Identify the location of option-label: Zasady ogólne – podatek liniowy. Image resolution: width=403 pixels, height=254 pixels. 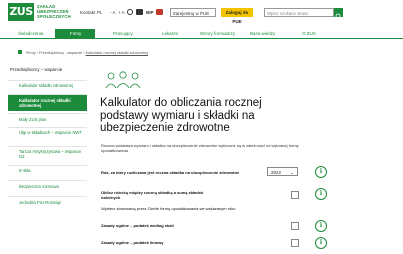
(132, 242).